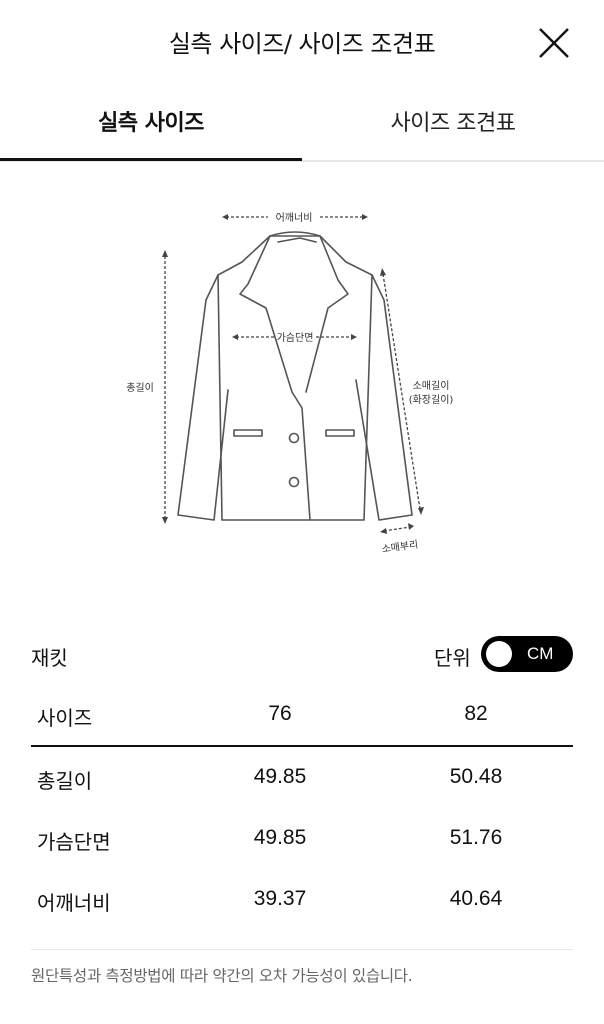 The height and width of the screenshot is (1024, 604). I want to click on measurement-note: 원단특성과 측정방법에 따라 약간의 오차 가능성이 있습니다., so click(222, 976).